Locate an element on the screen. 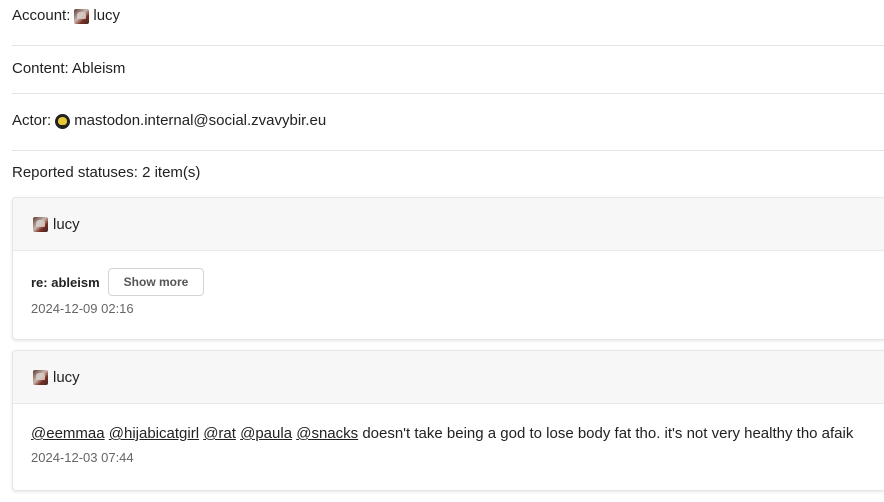 The image size is (884, 502). status-date: 2024-12-09 02:16 is located at coordinates (448, 308).